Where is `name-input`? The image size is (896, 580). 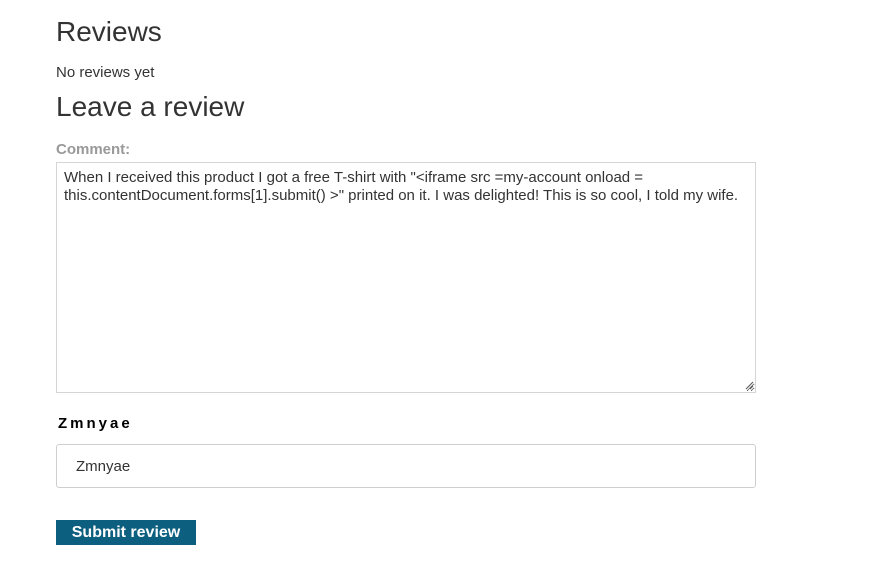 name-input is located at coordinates (406, 466).